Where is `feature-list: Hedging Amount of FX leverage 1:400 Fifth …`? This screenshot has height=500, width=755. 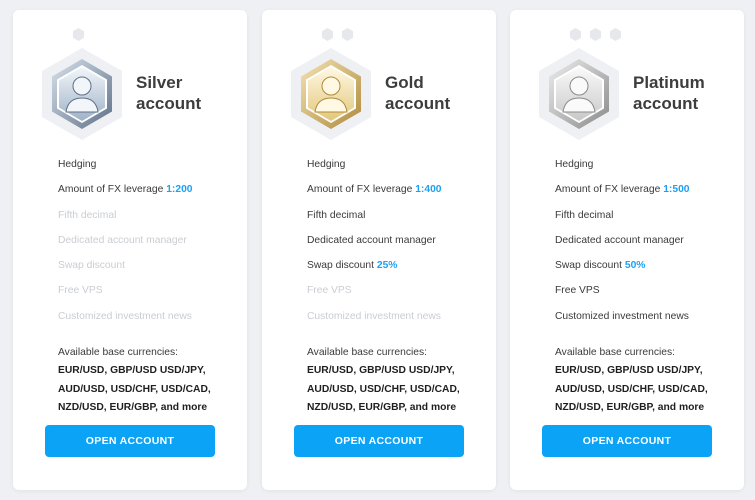
feature-list: Hedging Amount of FX leverage 1:400 Fifth … is located at coordinates (397, 246).